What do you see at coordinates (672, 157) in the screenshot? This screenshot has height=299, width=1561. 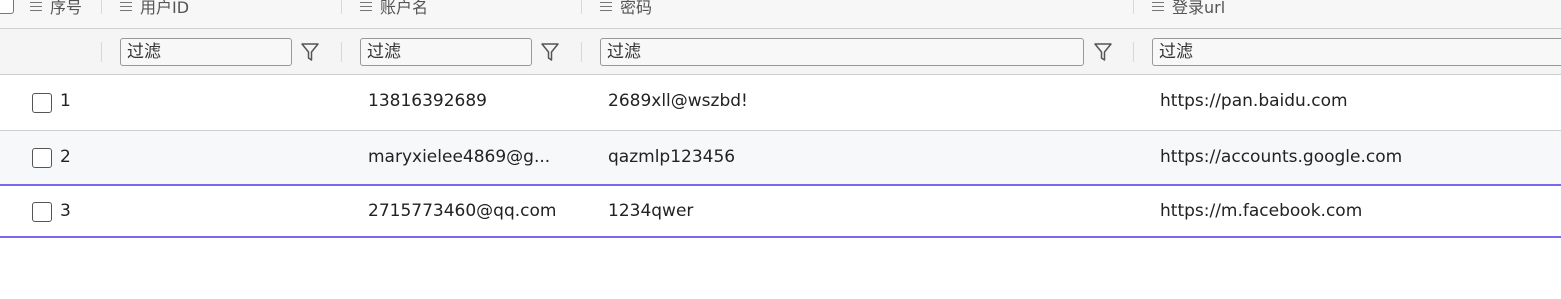 I see `cell-password: qazmlp123456` at bounding box center [672, 157].